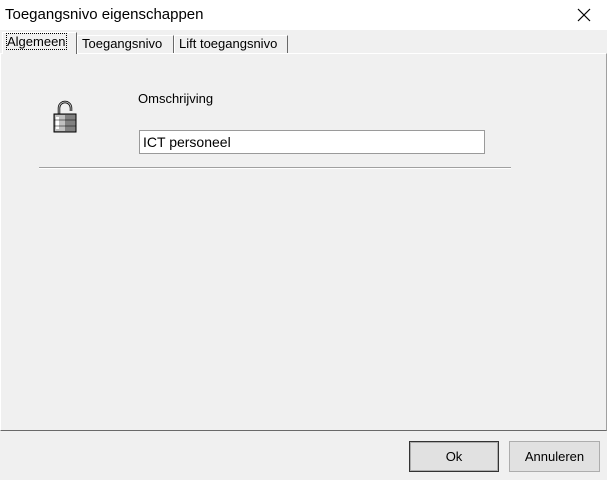 The width and height of the screenshot is (607, 480). Describe the element at coordinates (65, 116) in the screenshot. I see `padlock-icon` at that location.